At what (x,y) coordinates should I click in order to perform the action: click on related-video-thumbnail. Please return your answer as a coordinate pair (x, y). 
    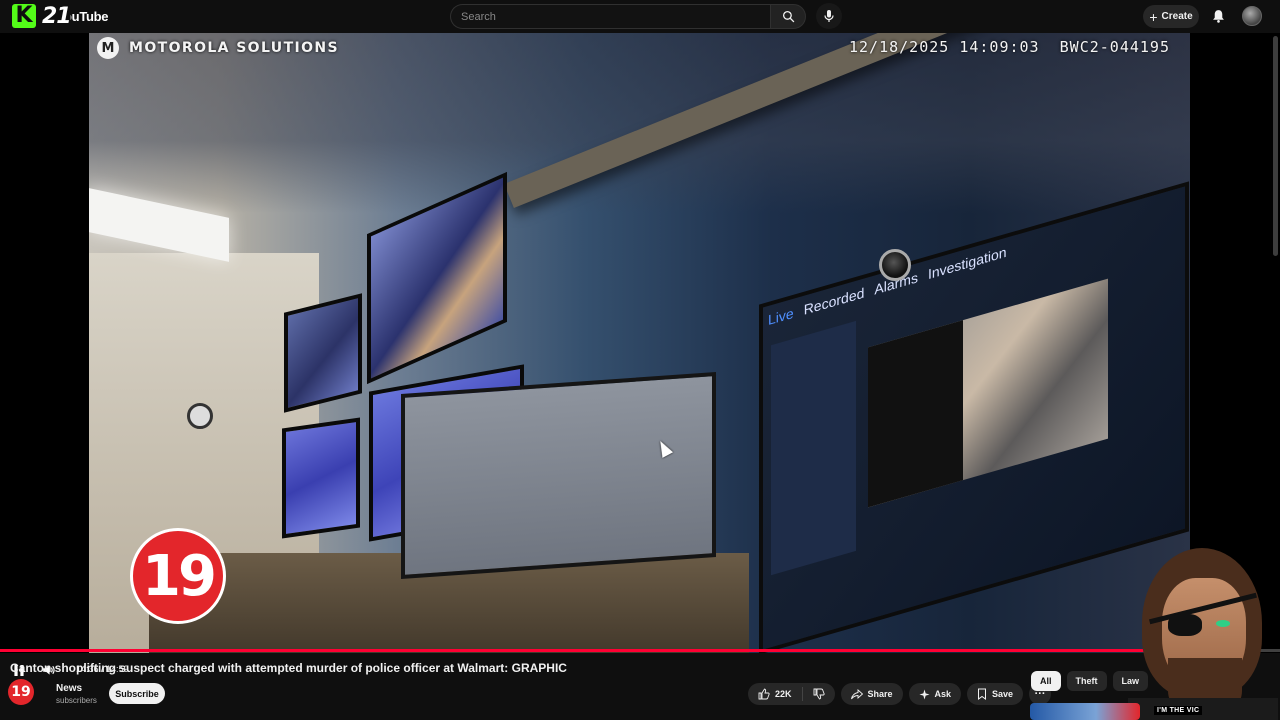
    Looking at the image, I should click on (1085, 711).